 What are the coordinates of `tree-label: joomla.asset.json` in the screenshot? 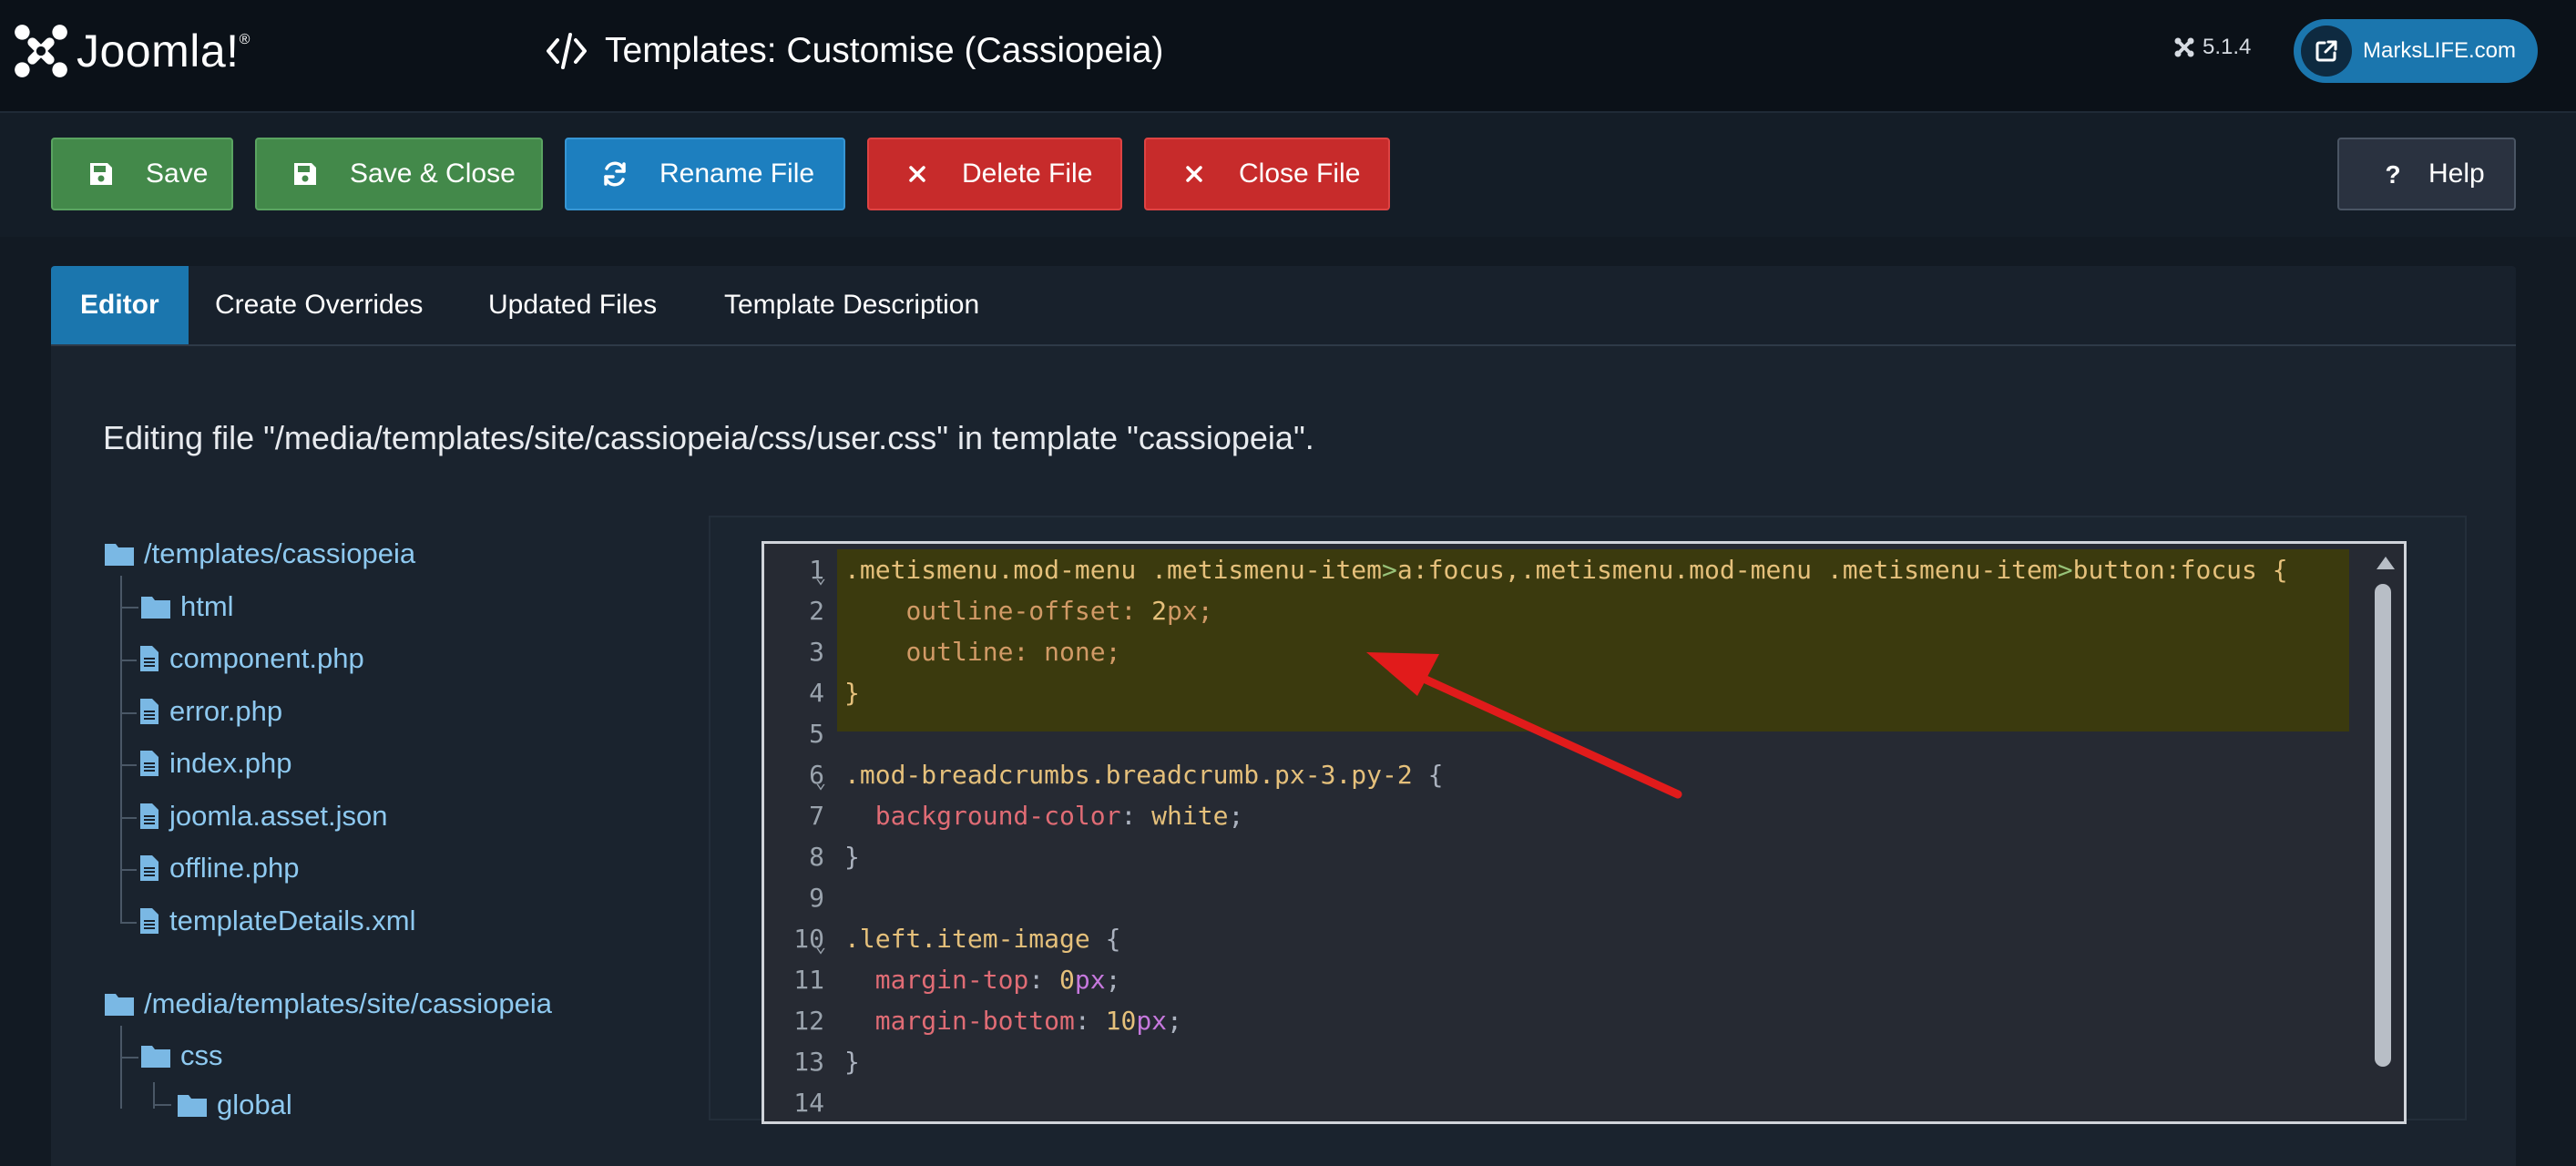 It's located at (278, 816).